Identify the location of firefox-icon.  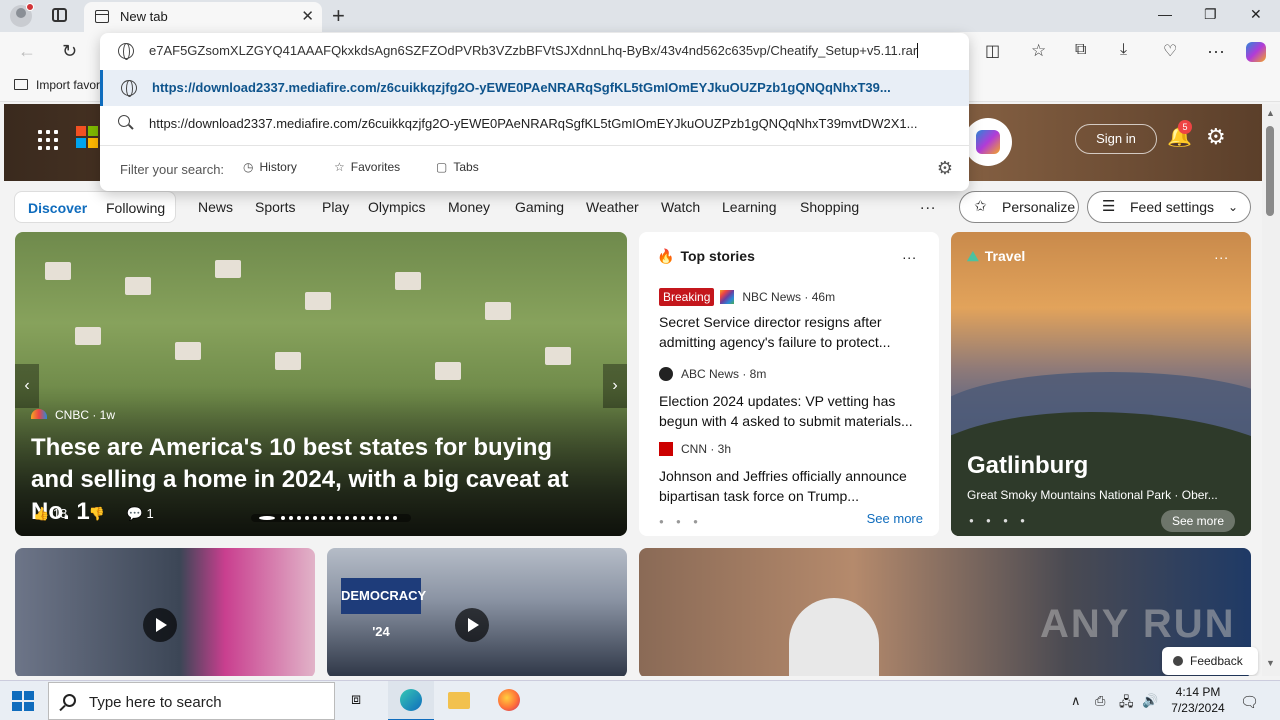
(509, 700).